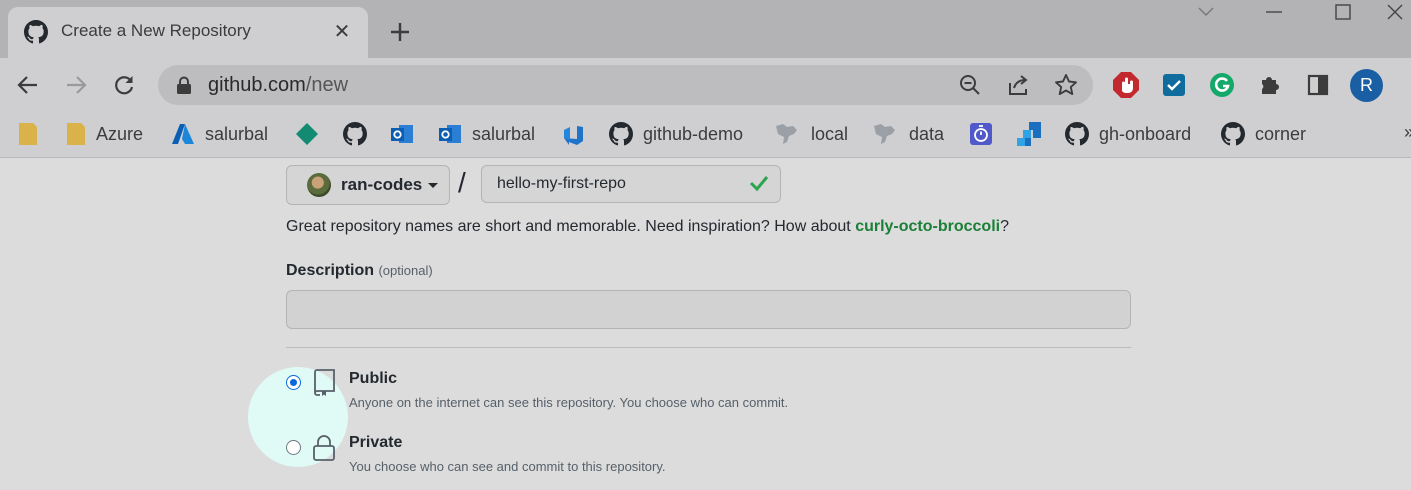 The width and height of the screenshot is (1411, 490). Describe the element at coordinates (400, 32) in the screenshot. I see `new-tab-button` at that location.